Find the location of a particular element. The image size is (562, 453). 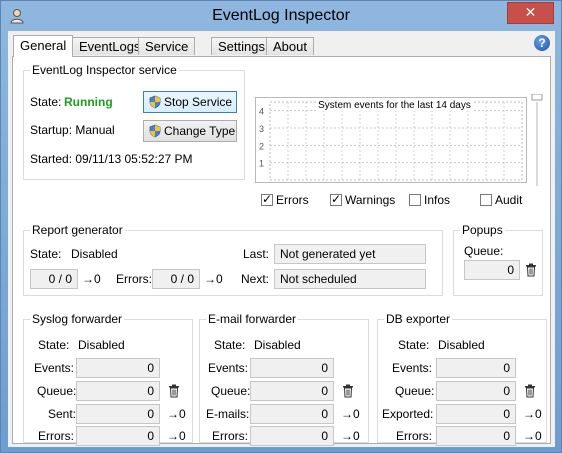

syslog-sent-field: 0 is located at coordinates (118, 414).